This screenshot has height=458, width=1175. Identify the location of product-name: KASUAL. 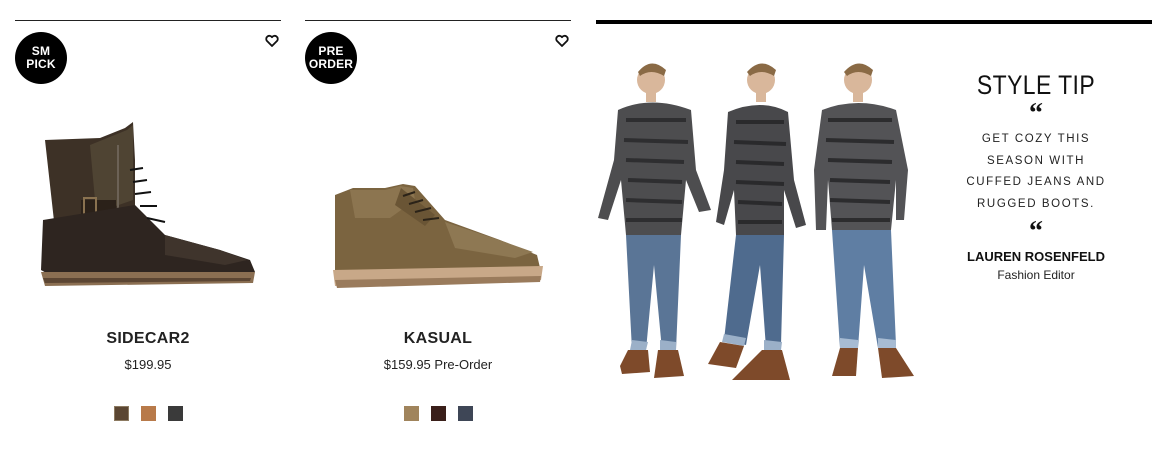
(438, 339).